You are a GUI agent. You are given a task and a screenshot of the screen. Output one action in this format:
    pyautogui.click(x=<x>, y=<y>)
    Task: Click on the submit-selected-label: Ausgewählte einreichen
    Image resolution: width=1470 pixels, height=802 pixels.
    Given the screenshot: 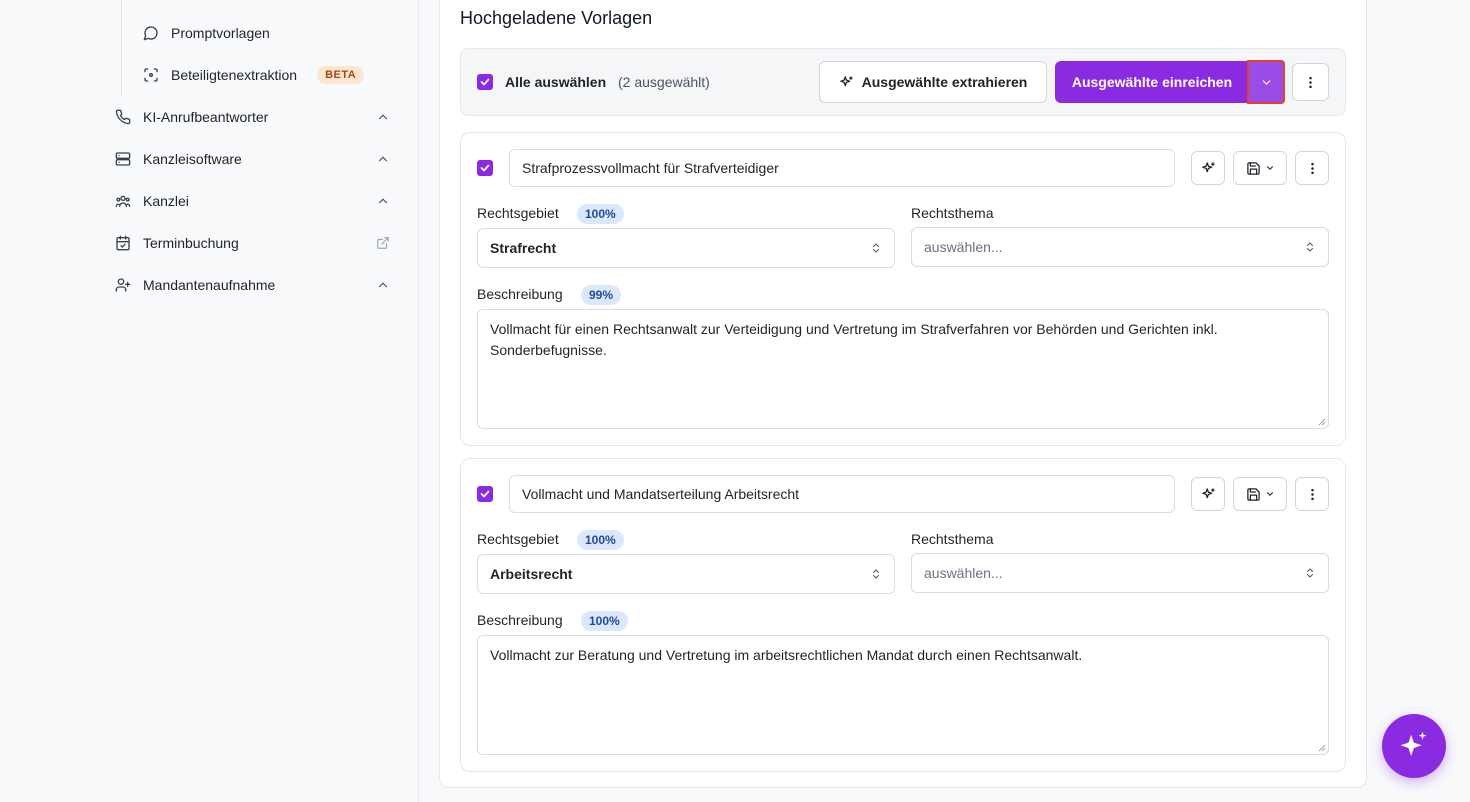 What is the action you would take?
    pyautogui.click(x=1152, y=82)
    